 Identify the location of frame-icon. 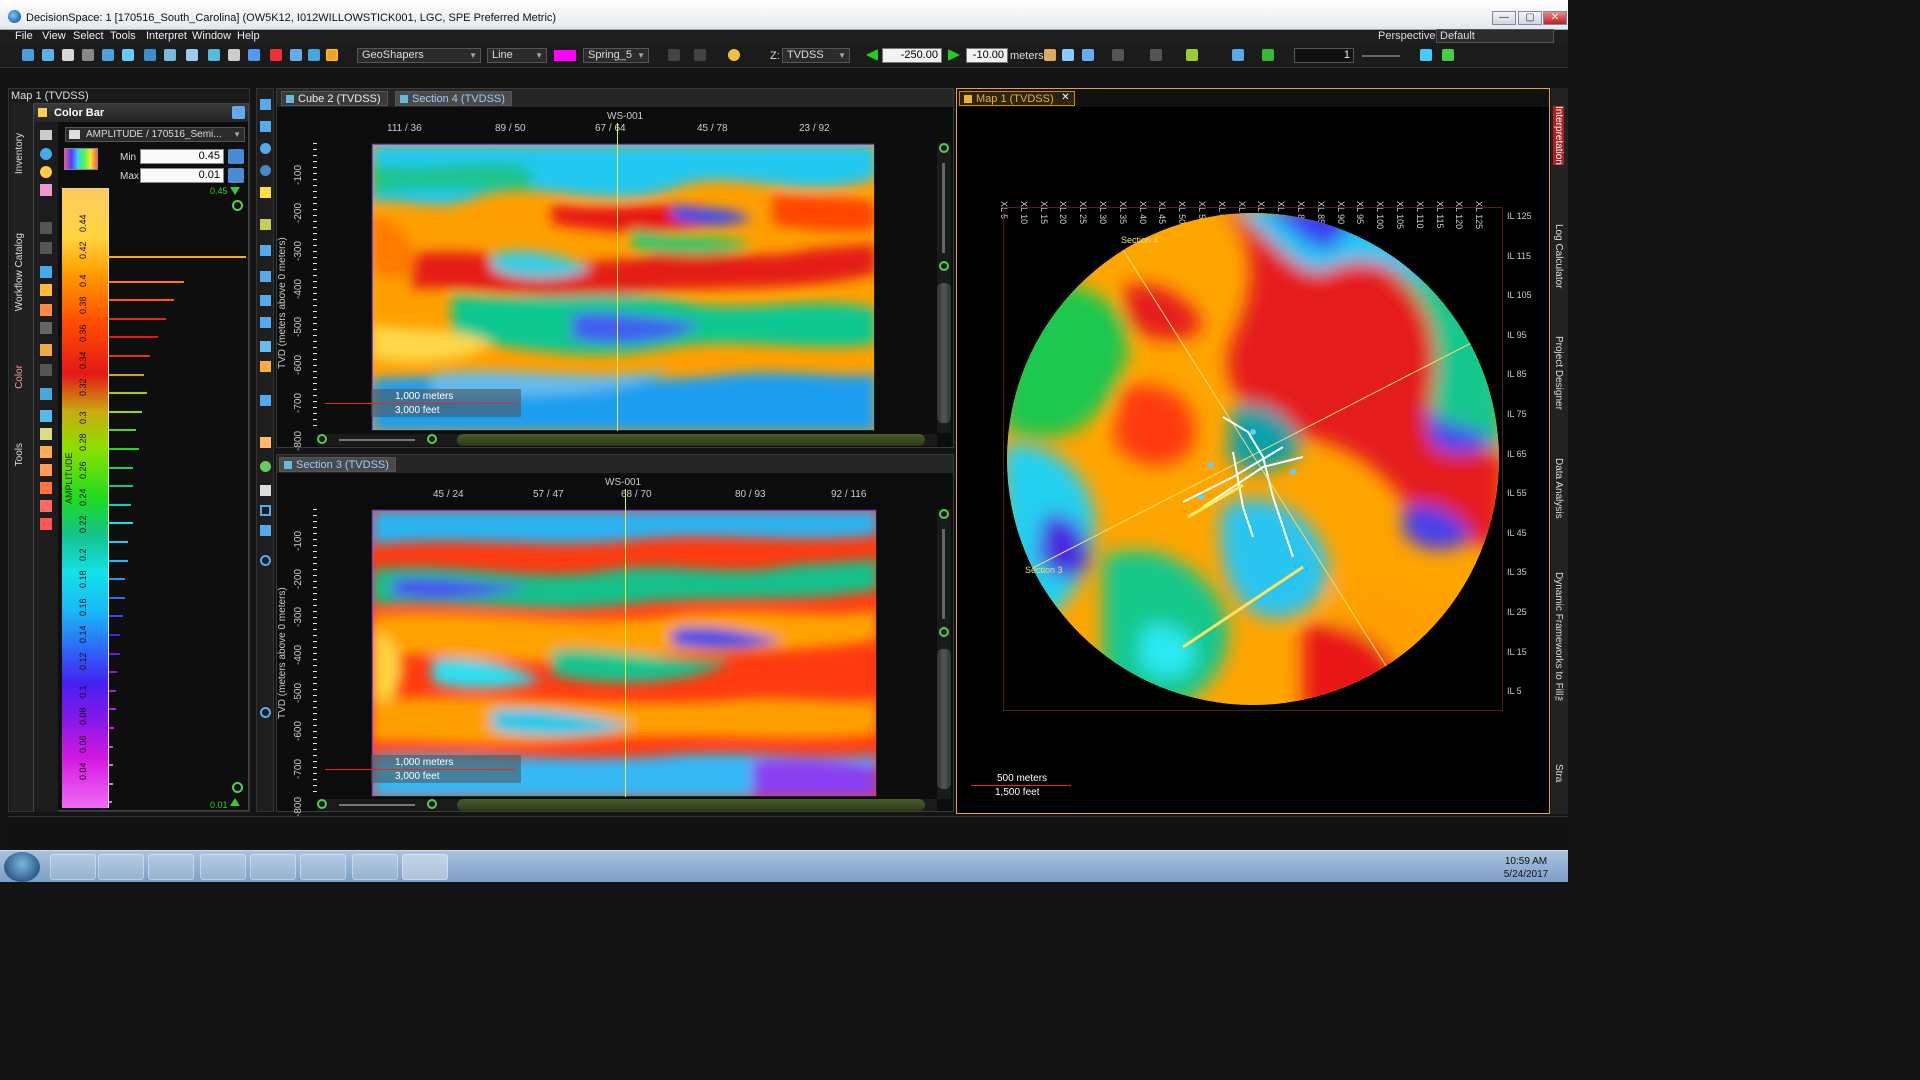
(265, 510).